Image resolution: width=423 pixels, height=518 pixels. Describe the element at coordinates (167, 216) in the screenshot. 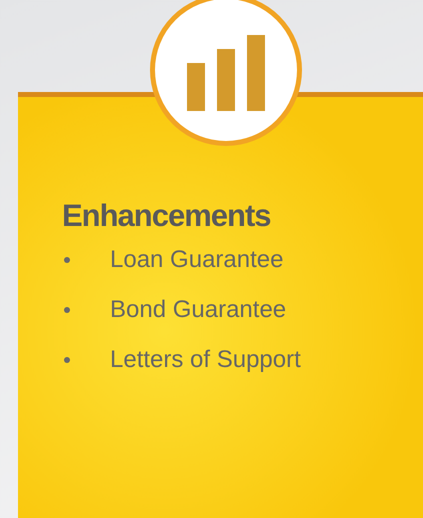

I see `card-title: Enhancements` at that location.